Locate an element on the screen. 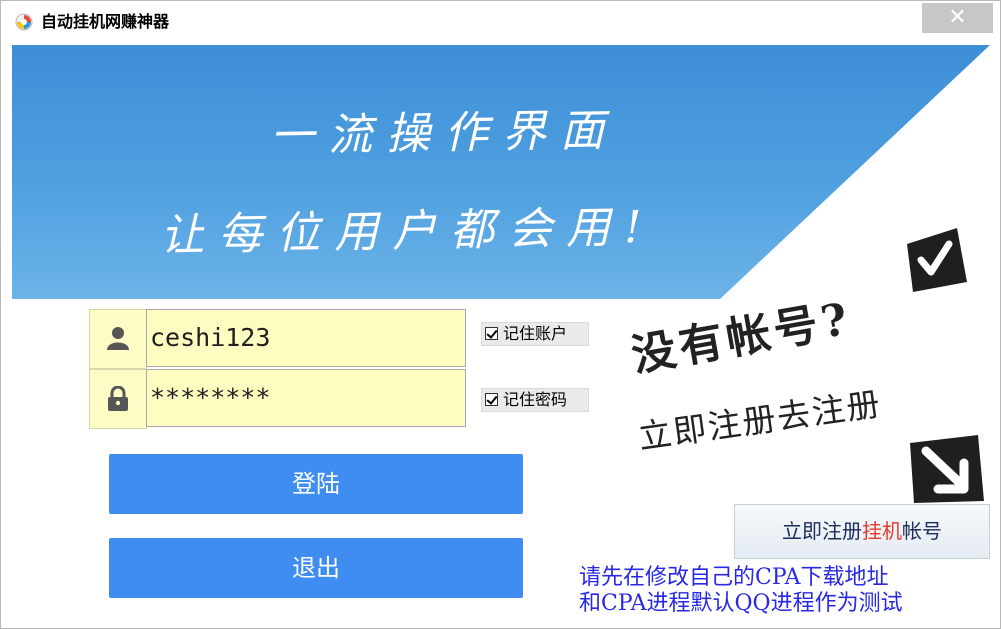 Image resolution: width=1001 pixels, height=629 pixels. banner-slogan-line2: 让每位用户都会用! is located at coordinates (408, 231).